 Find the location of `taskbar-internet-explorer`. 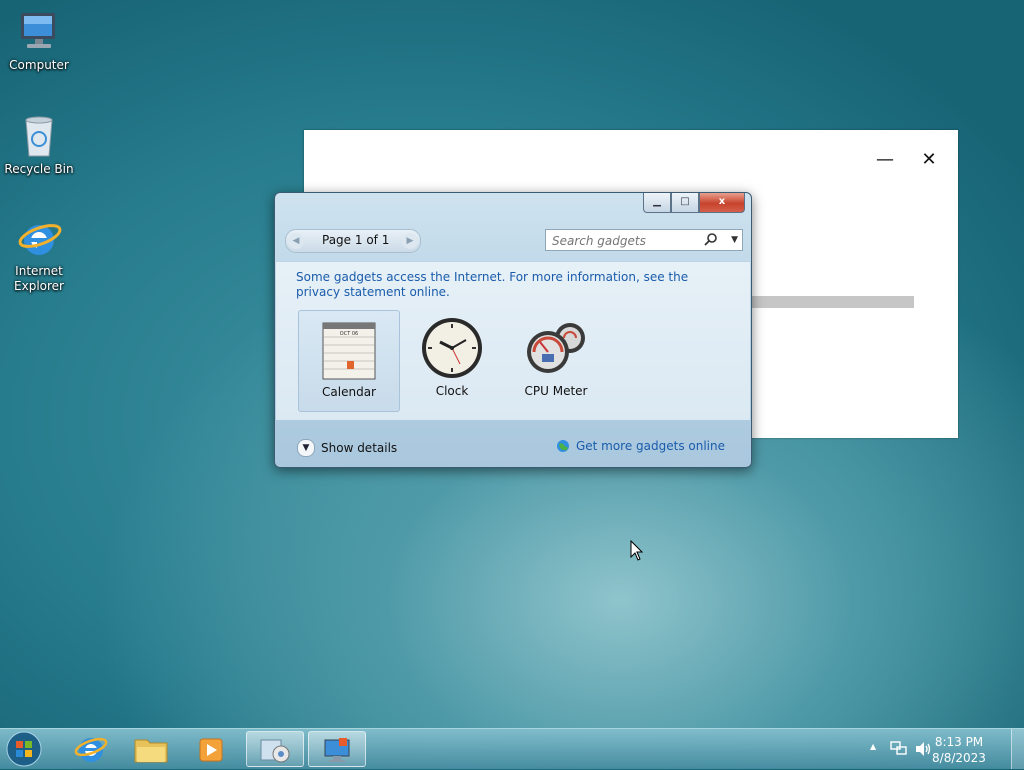

taskbar-internet-explorer is located at coordinates (91, 749).